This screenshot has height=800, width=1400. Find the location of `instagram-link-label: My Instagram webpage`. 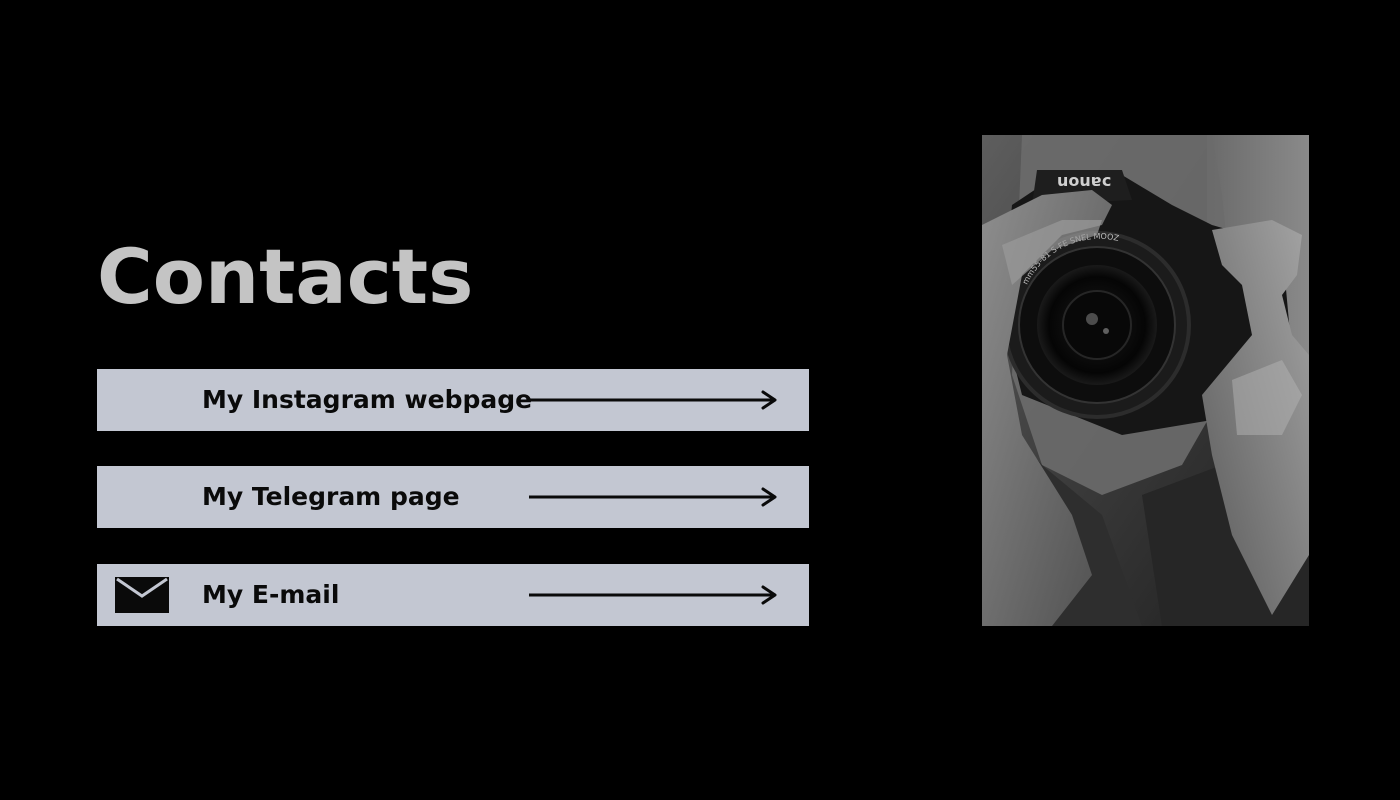

instagram-link-label: My Instagram webpage is located at coordinates (367, 399).